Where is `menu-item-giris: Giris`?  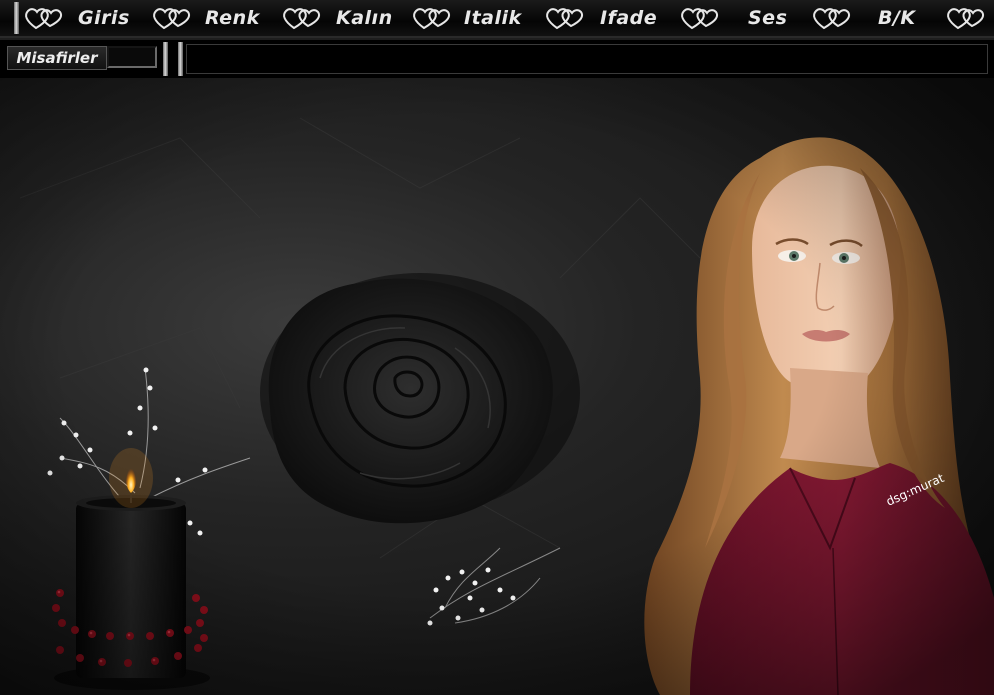
menu-item-giris: Giris is located at coordinates (104, 18).